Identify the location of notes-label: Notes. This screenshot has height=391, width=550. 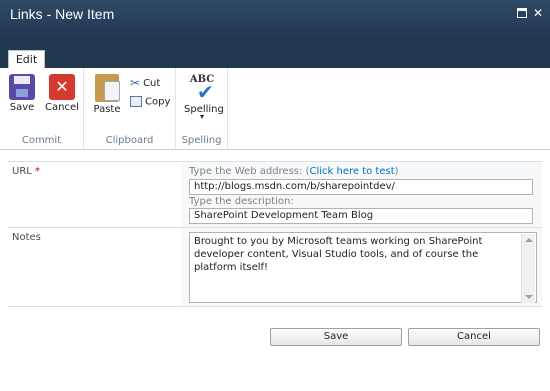
(26, 237).